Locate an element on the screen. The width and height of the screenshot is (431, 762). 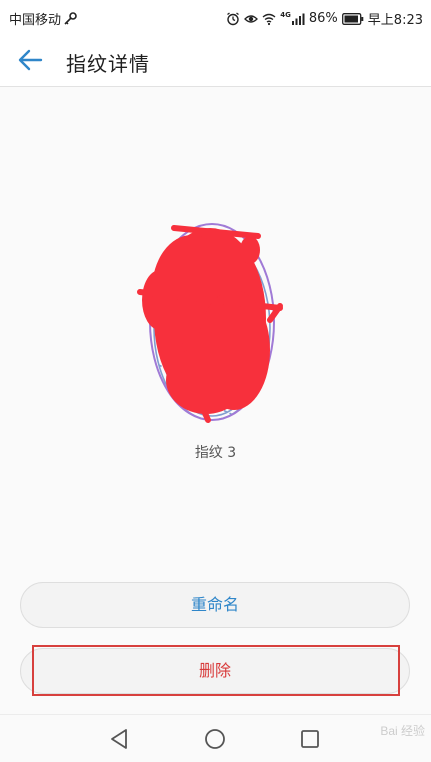
signal-group: 4G is located at coordinates (292, 18).